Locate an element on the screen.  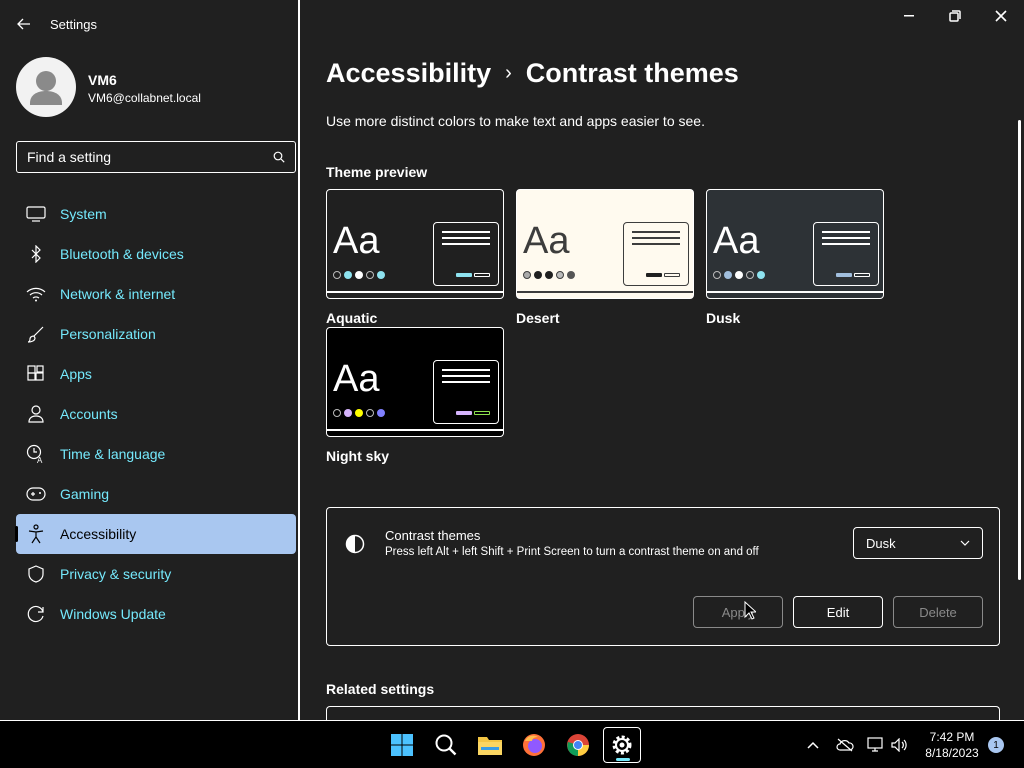
theme-name-desert: Desert is located at coordinates (538, 318).